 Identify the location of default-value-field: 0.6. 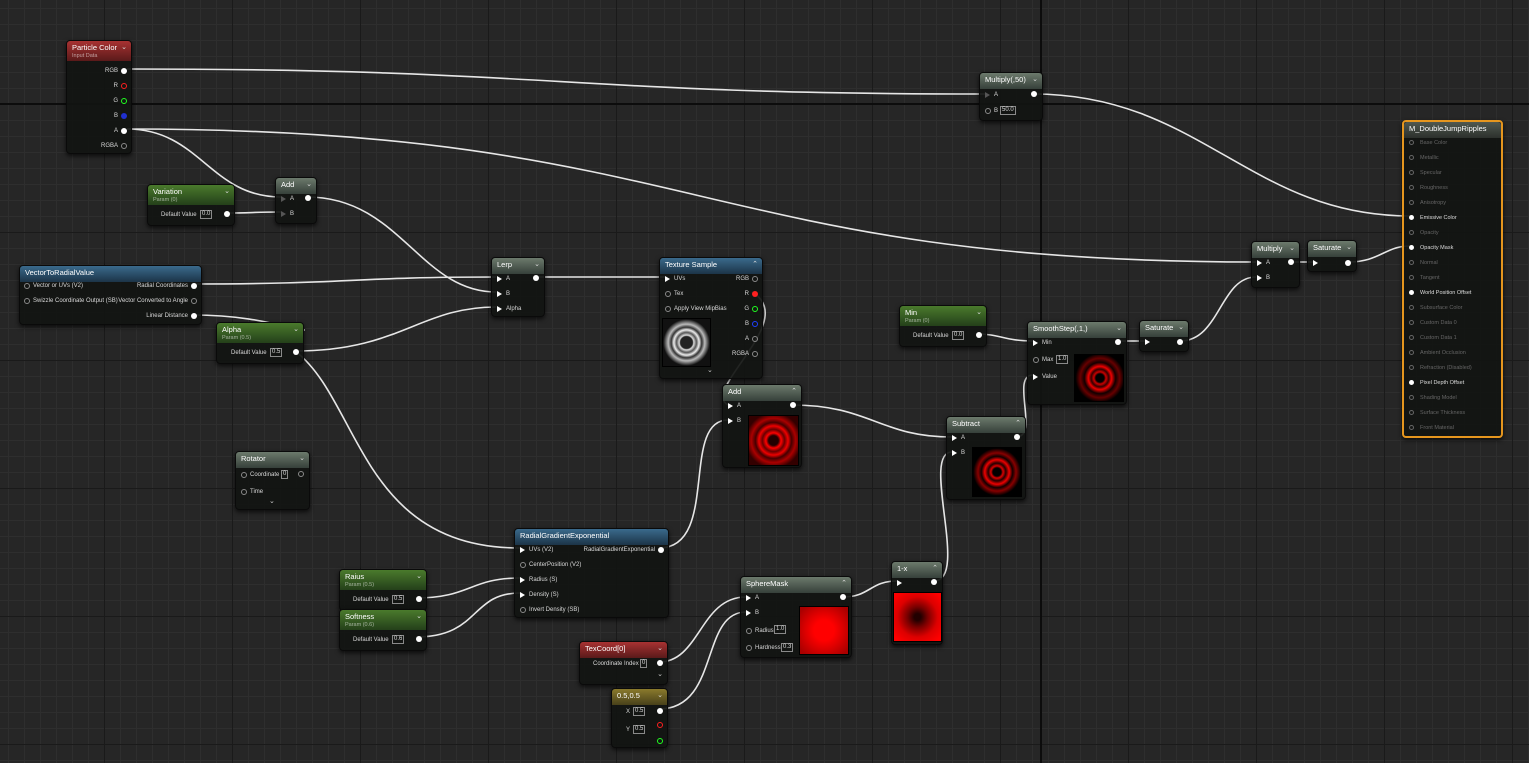
(398, 639).